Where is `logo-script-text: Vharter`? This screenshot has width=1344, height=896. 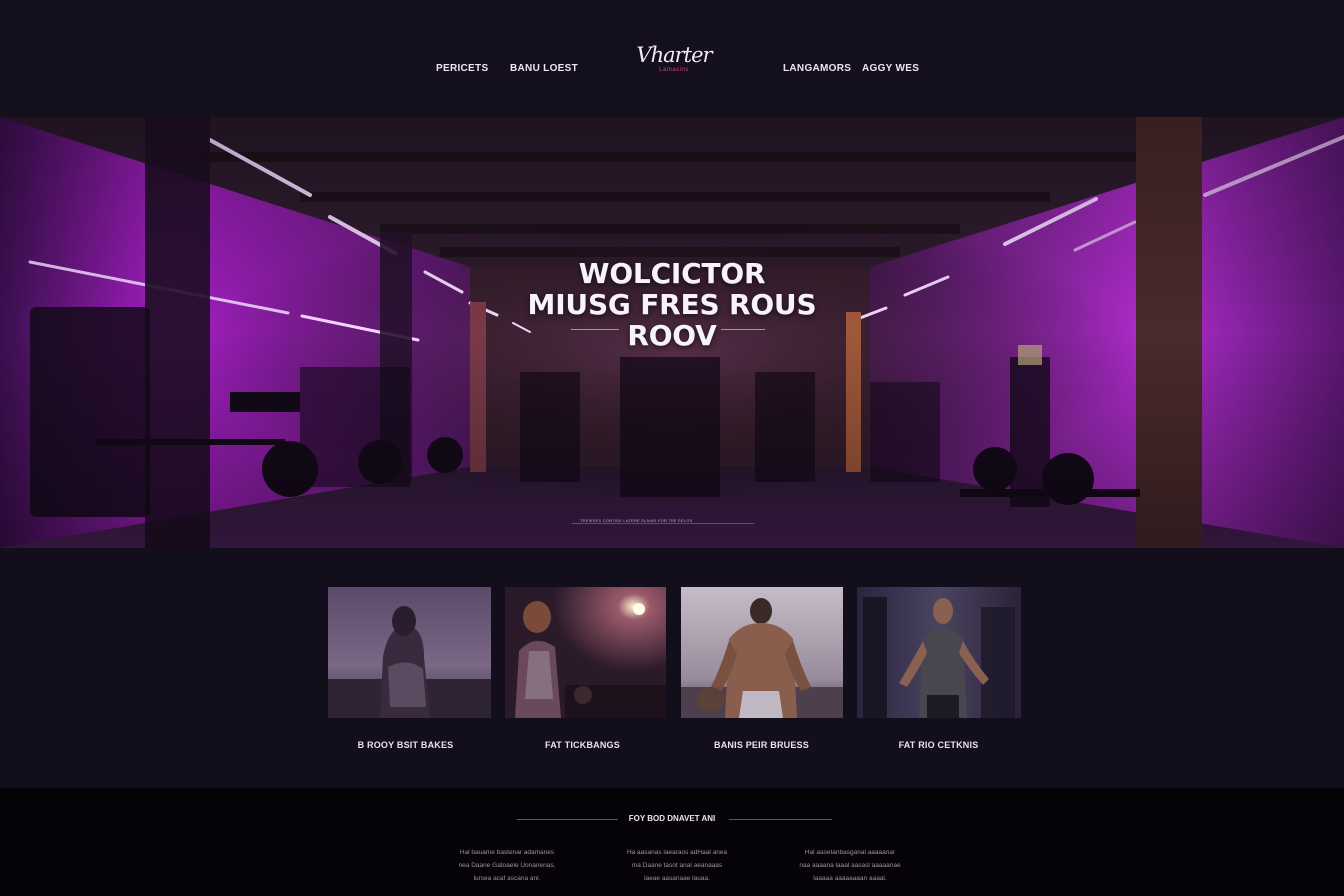 logo-script-text: Vharter is located at coordinates (674, 55).